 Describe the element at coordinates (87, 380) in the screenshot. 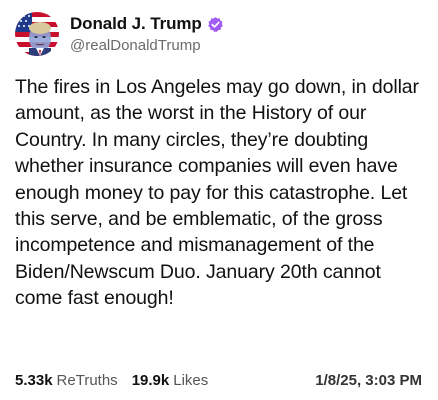

I see `retruths-label: ReTruths` at that location.